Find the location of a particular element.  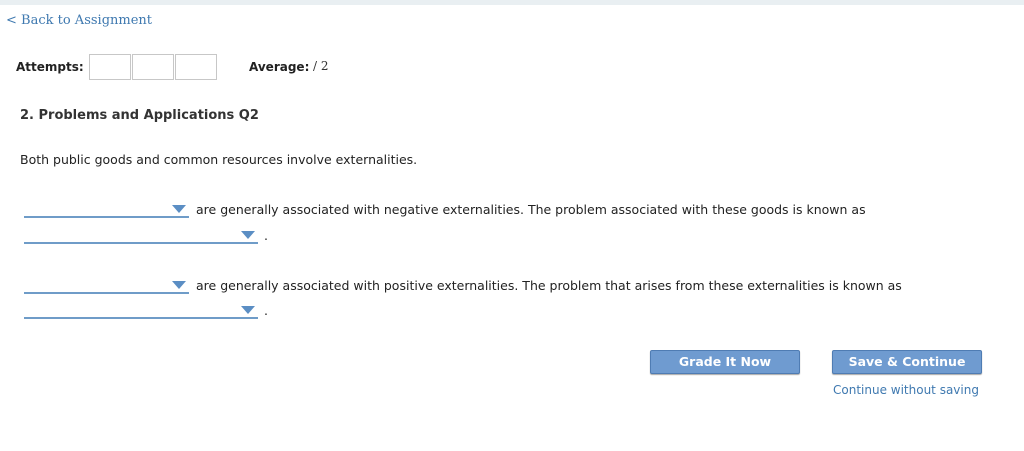

top-bar is located at coordinates (512, 2).